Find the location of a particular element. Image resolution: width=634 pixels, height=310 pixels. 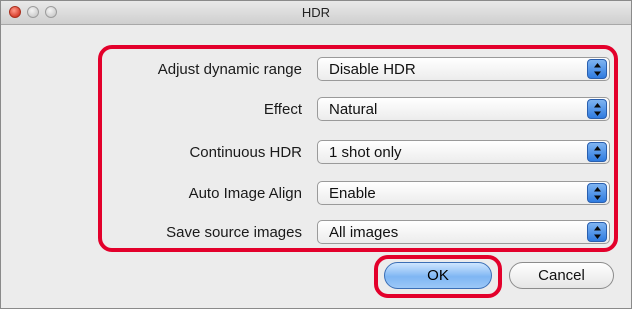

ok-button: OK is located at coordinates (438, 275).